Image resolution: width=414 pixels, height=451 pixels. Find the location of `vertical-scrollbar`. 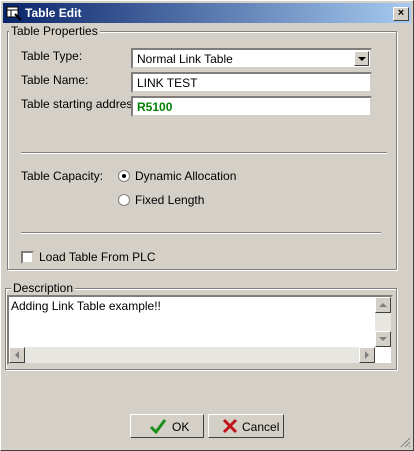

vertical-scrollbar is located at coordinates (383, 322).